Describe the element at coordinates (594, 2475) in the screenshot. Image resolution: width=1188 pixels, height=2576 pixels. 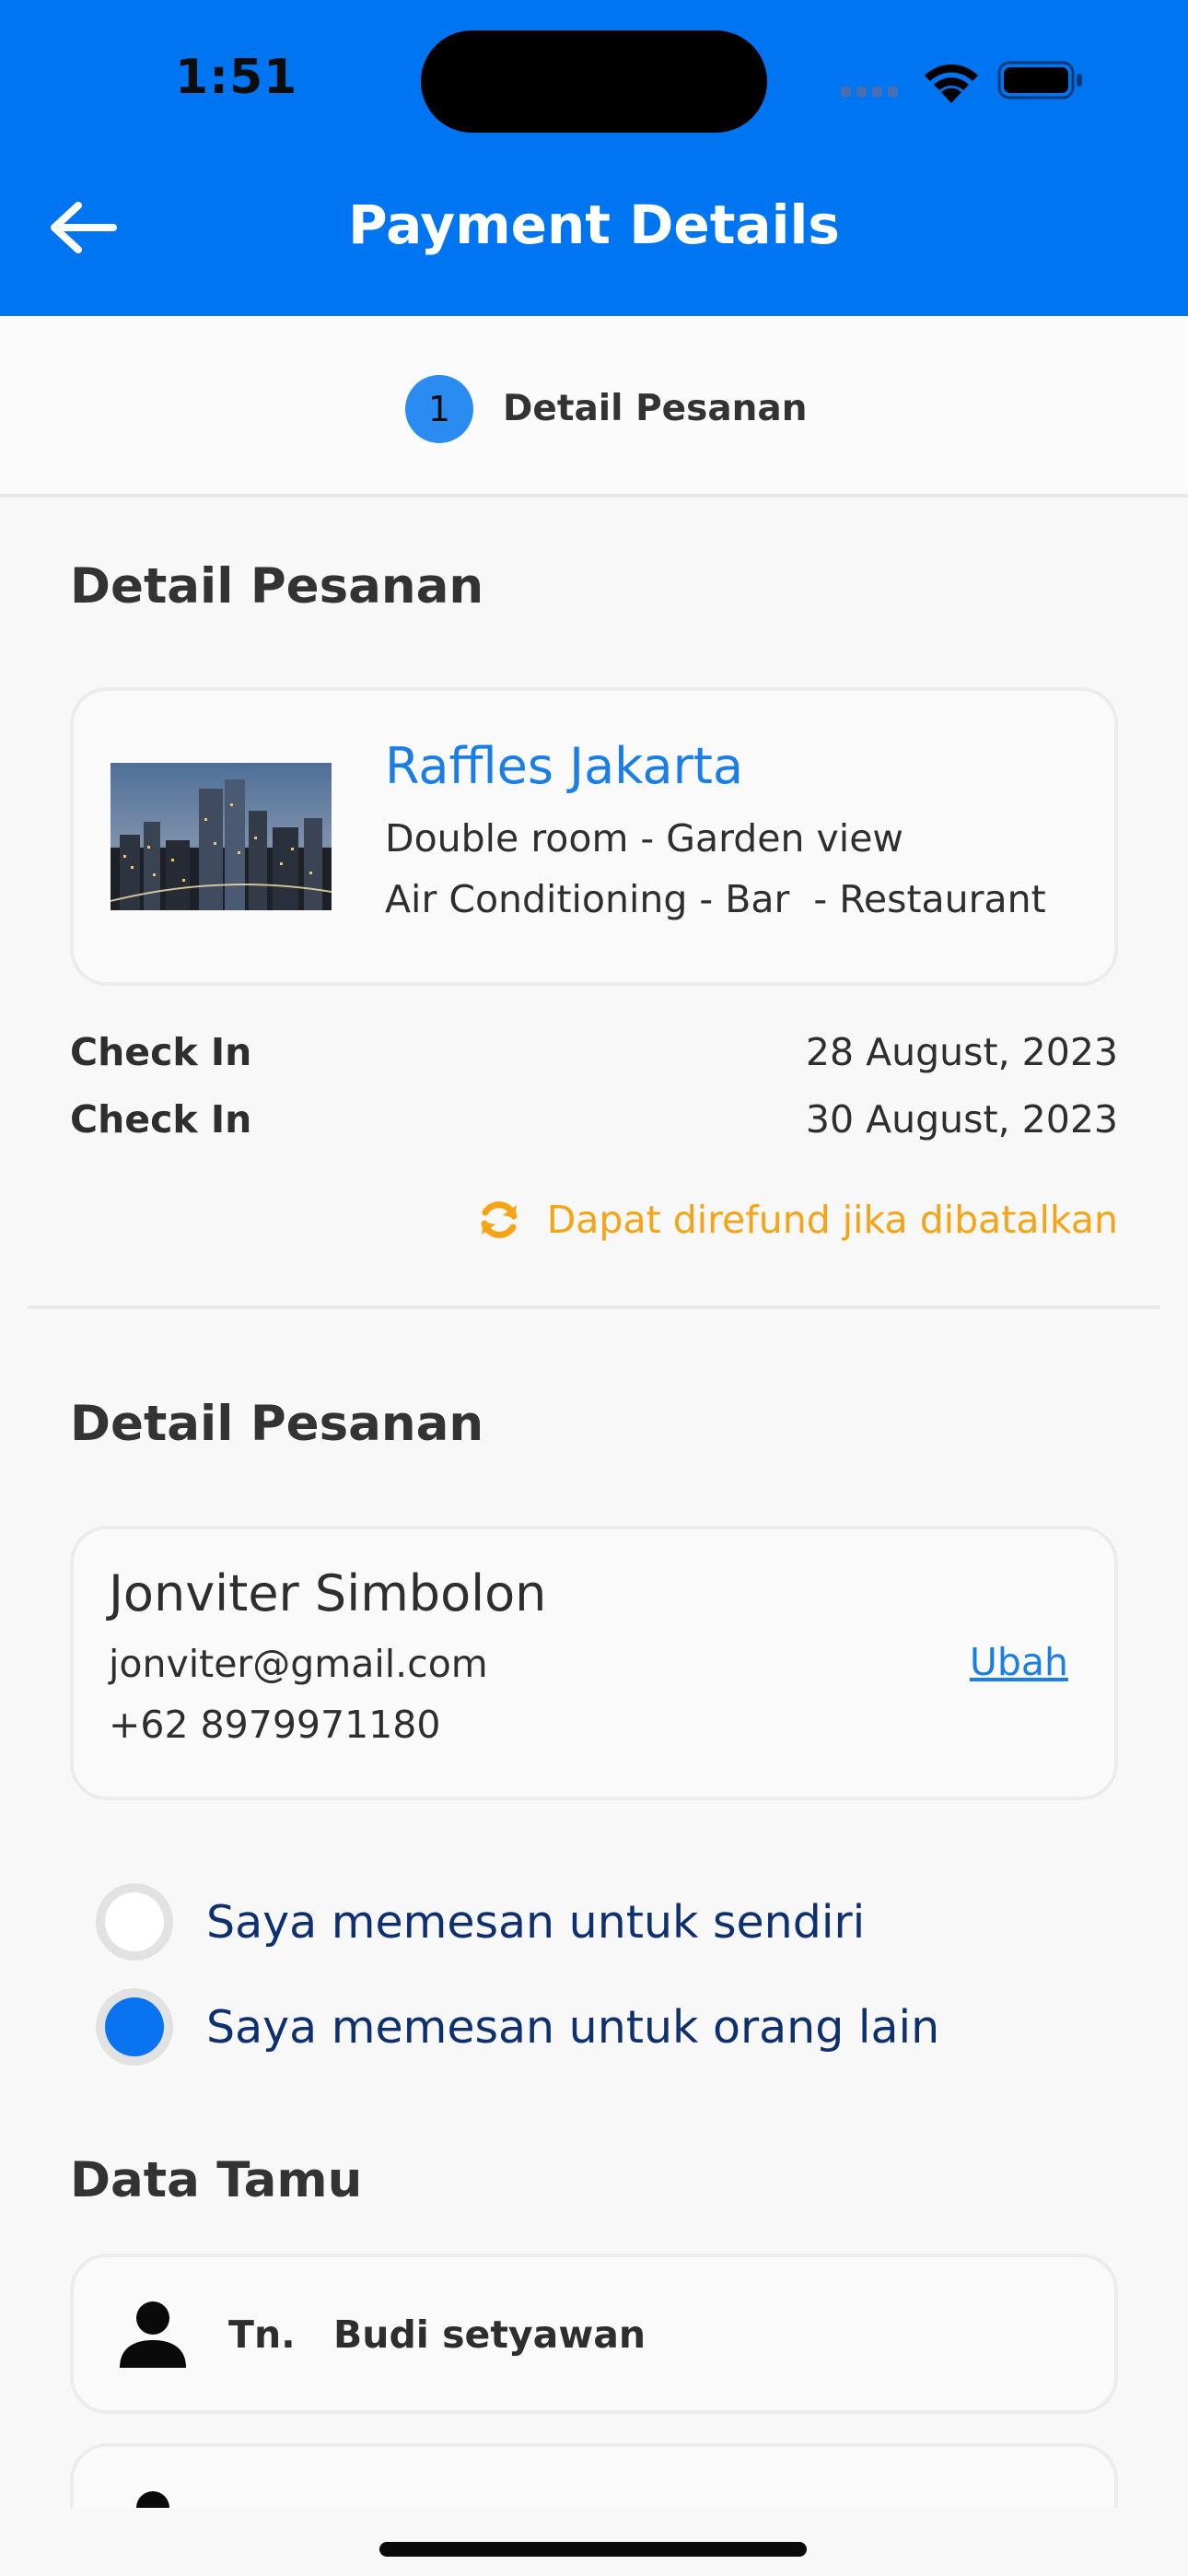
I see `guest-card-partial` at that location.